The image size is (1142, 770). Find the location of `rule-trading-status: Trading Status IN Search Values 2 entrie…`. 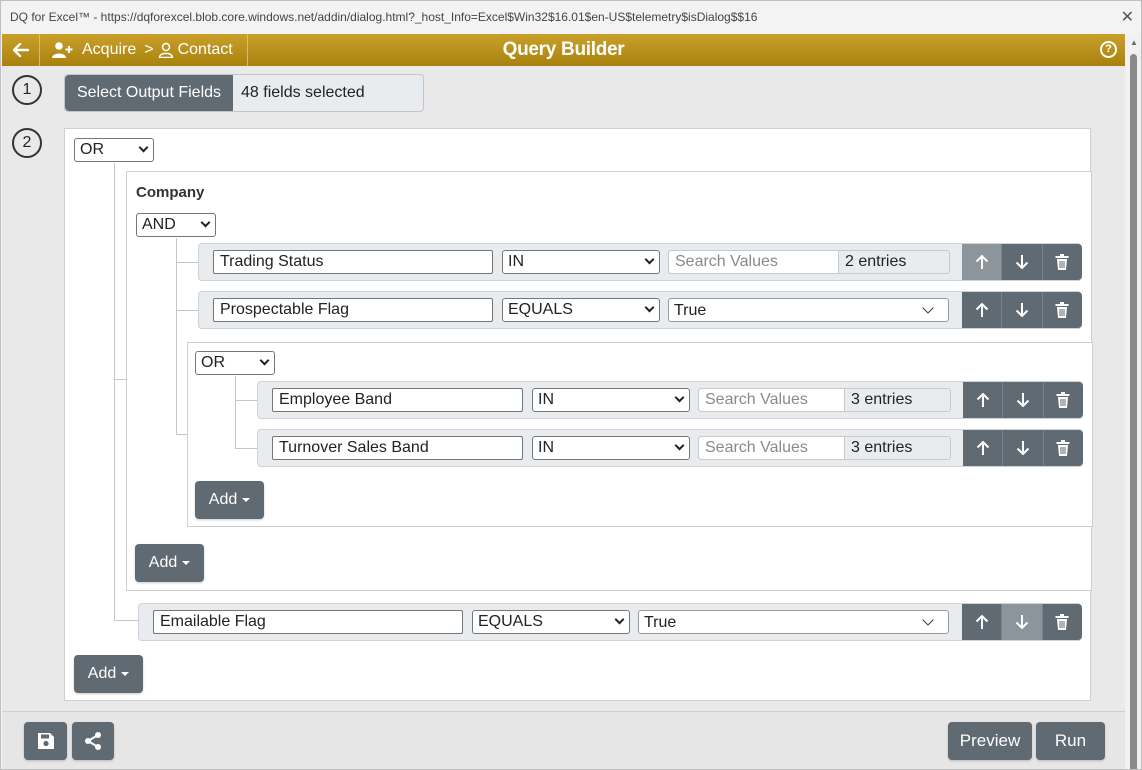

rule-trading-status: Trading Status IN Search Values 2 entrie… is located at coordinates (640, 262).